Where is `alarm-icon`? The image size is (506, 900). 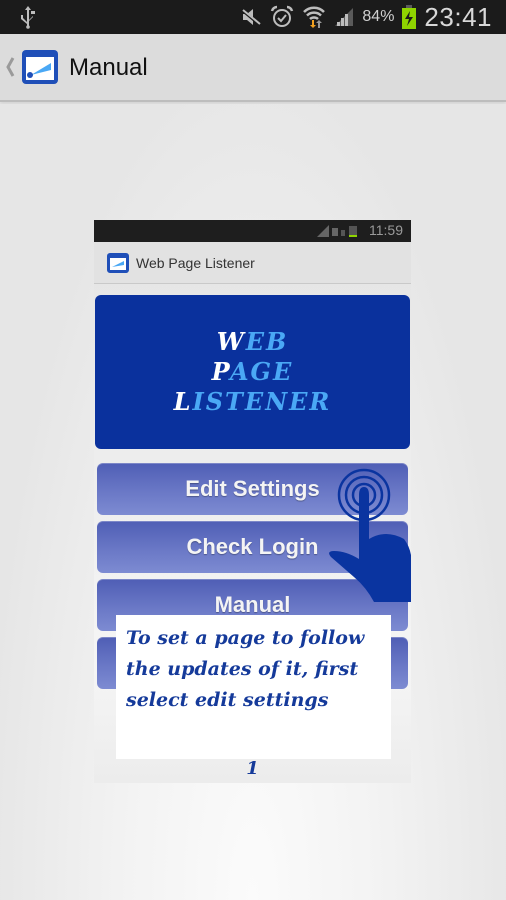
alarm-icon is located at coordinates (282, 16).